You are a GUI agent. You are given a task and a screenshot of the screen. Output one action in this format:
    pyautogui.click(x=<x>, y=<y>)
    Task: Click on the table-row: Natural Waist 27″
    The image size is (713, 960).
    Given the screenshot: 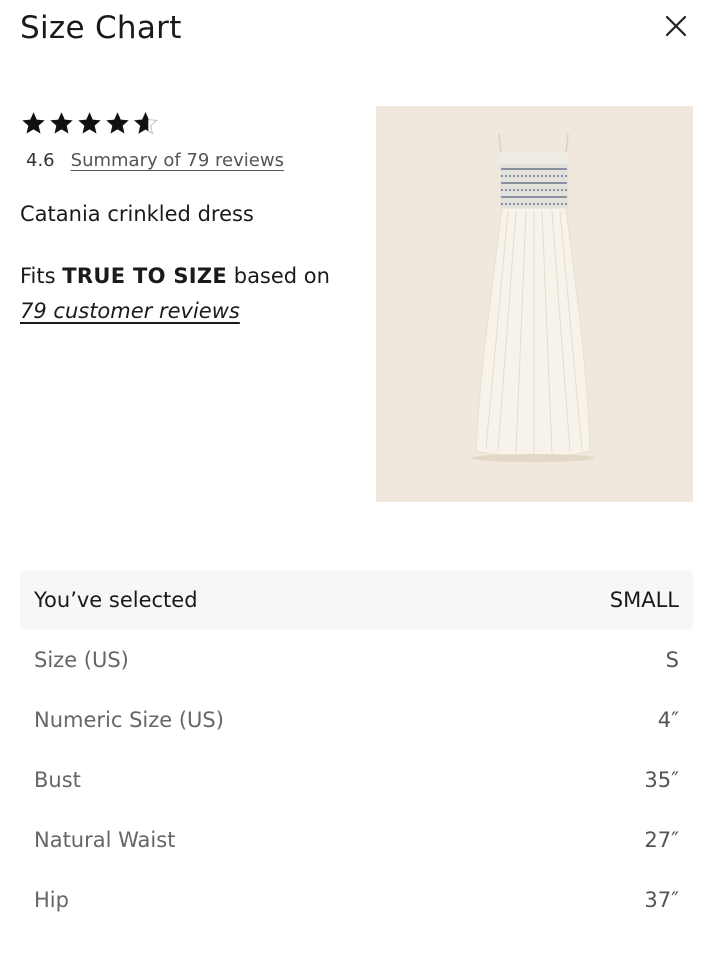 What is the action you would take?
    pyautogui.click(x=356, y=840)
    